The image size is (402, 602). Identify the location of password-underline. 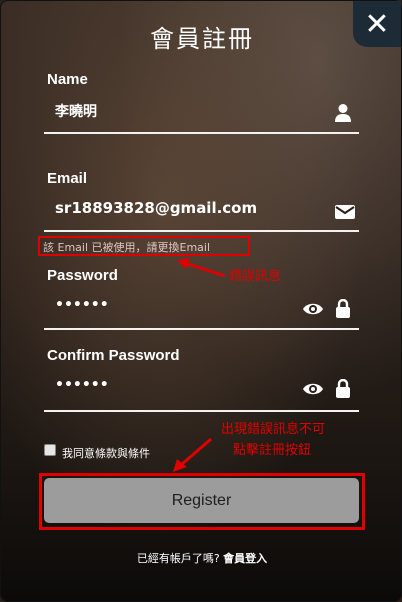
(201, 329).